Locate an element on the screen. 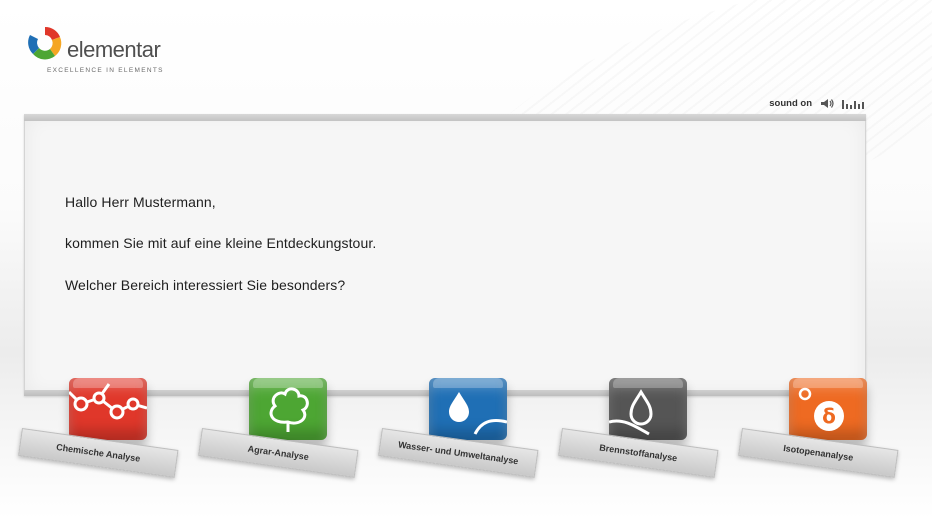 The image size is (932, 519). brand-name: elementar is located at coordinates (114, 49).